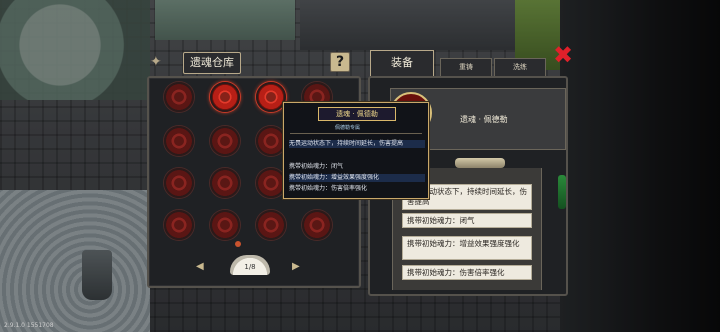  What do you see at coordinates (520, 67) in the screenshot?
I see `tab-refine: 洗练` at bounding box center [520, 67].